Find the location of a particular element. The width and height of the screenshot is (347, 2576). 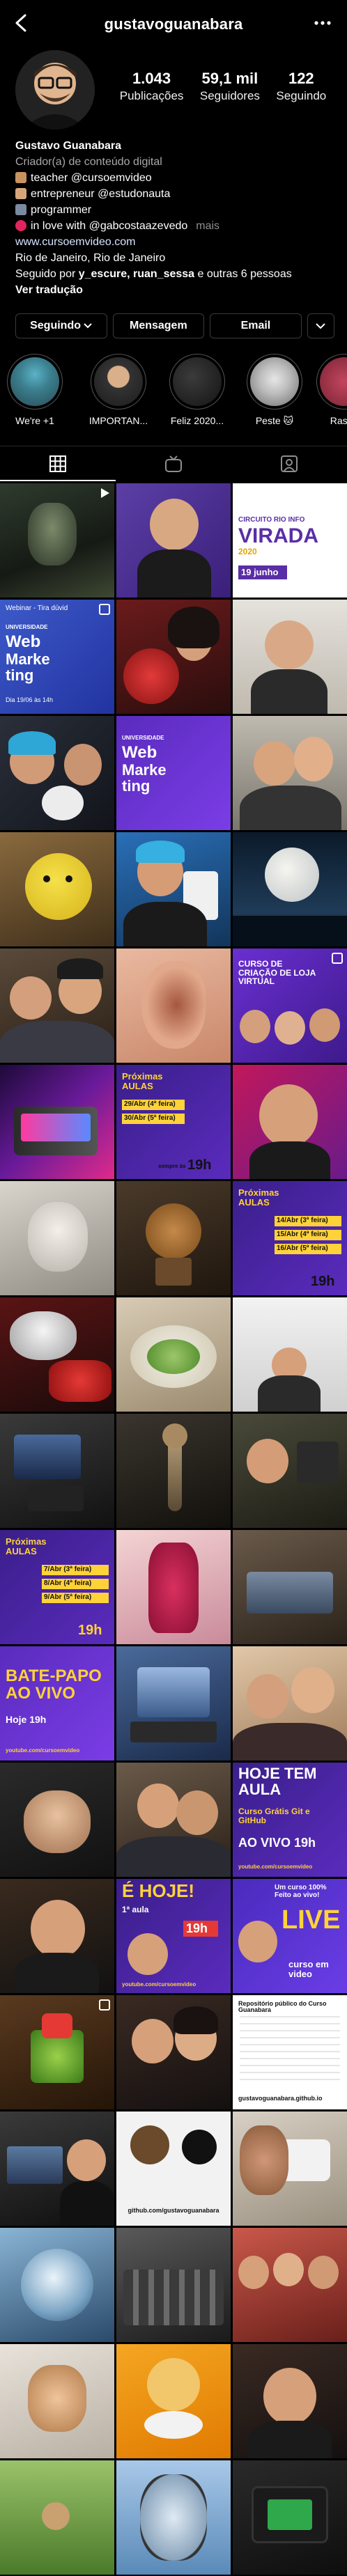

see-translation-link: Ver tradução is located at coordinates (175, 290).